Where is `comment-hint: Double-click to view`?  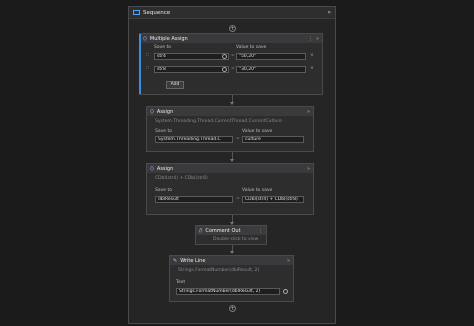 comment-hint: Double-click to view is located at coordinates (236, 239).